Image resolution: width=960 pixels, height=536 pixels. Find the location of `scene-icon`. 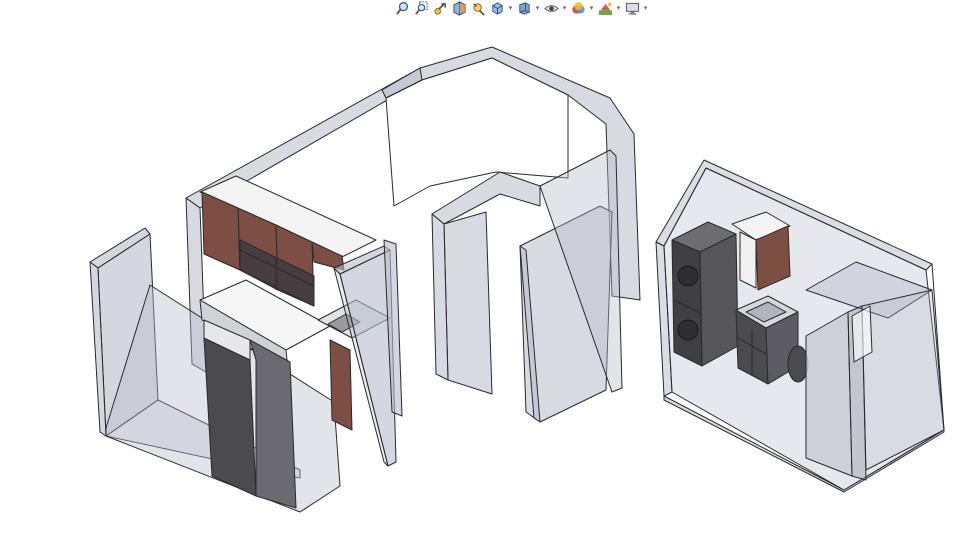

scene-icon is located at coordinates (605, 8).